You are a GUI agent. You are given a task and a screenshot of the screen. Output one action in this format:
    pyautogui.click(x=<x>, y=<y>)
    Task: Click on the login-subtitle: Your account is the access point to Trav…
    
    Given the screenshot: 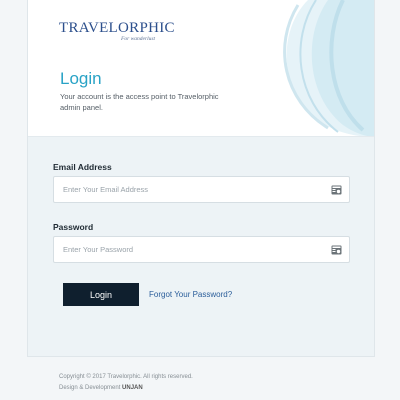 What is the action you would take?
    pyautogui.click(x=139, y=102)
    